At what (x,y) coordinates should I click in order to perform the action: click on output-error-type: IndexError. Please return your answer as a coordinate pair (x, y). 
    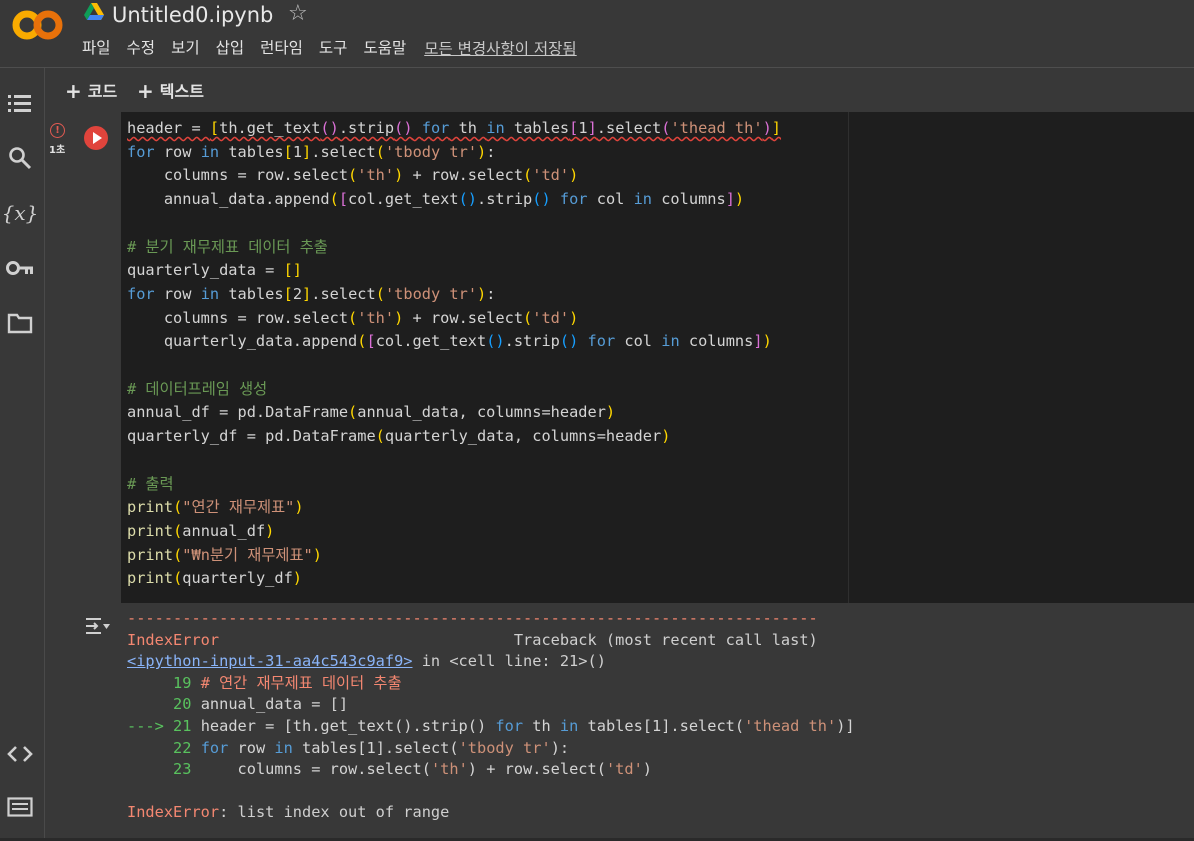
    Looking at the image, I should click on (173, 639).